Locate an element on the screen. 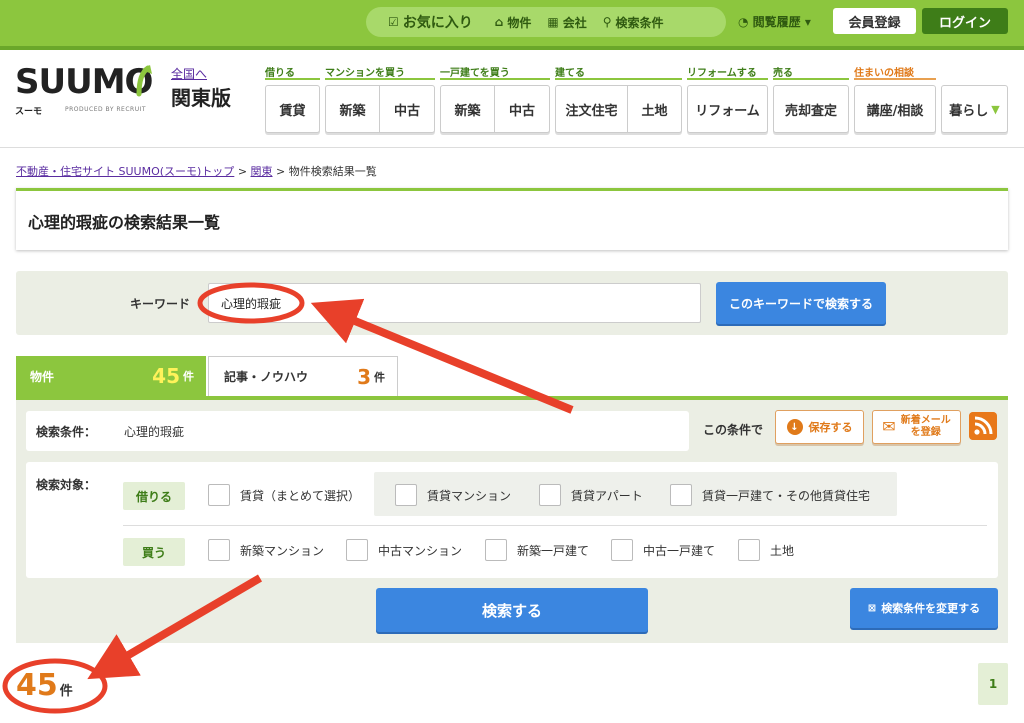 This screenshot has width=1024, height=723. envelope-icon: ✉ is located at coordinates (889, 426).